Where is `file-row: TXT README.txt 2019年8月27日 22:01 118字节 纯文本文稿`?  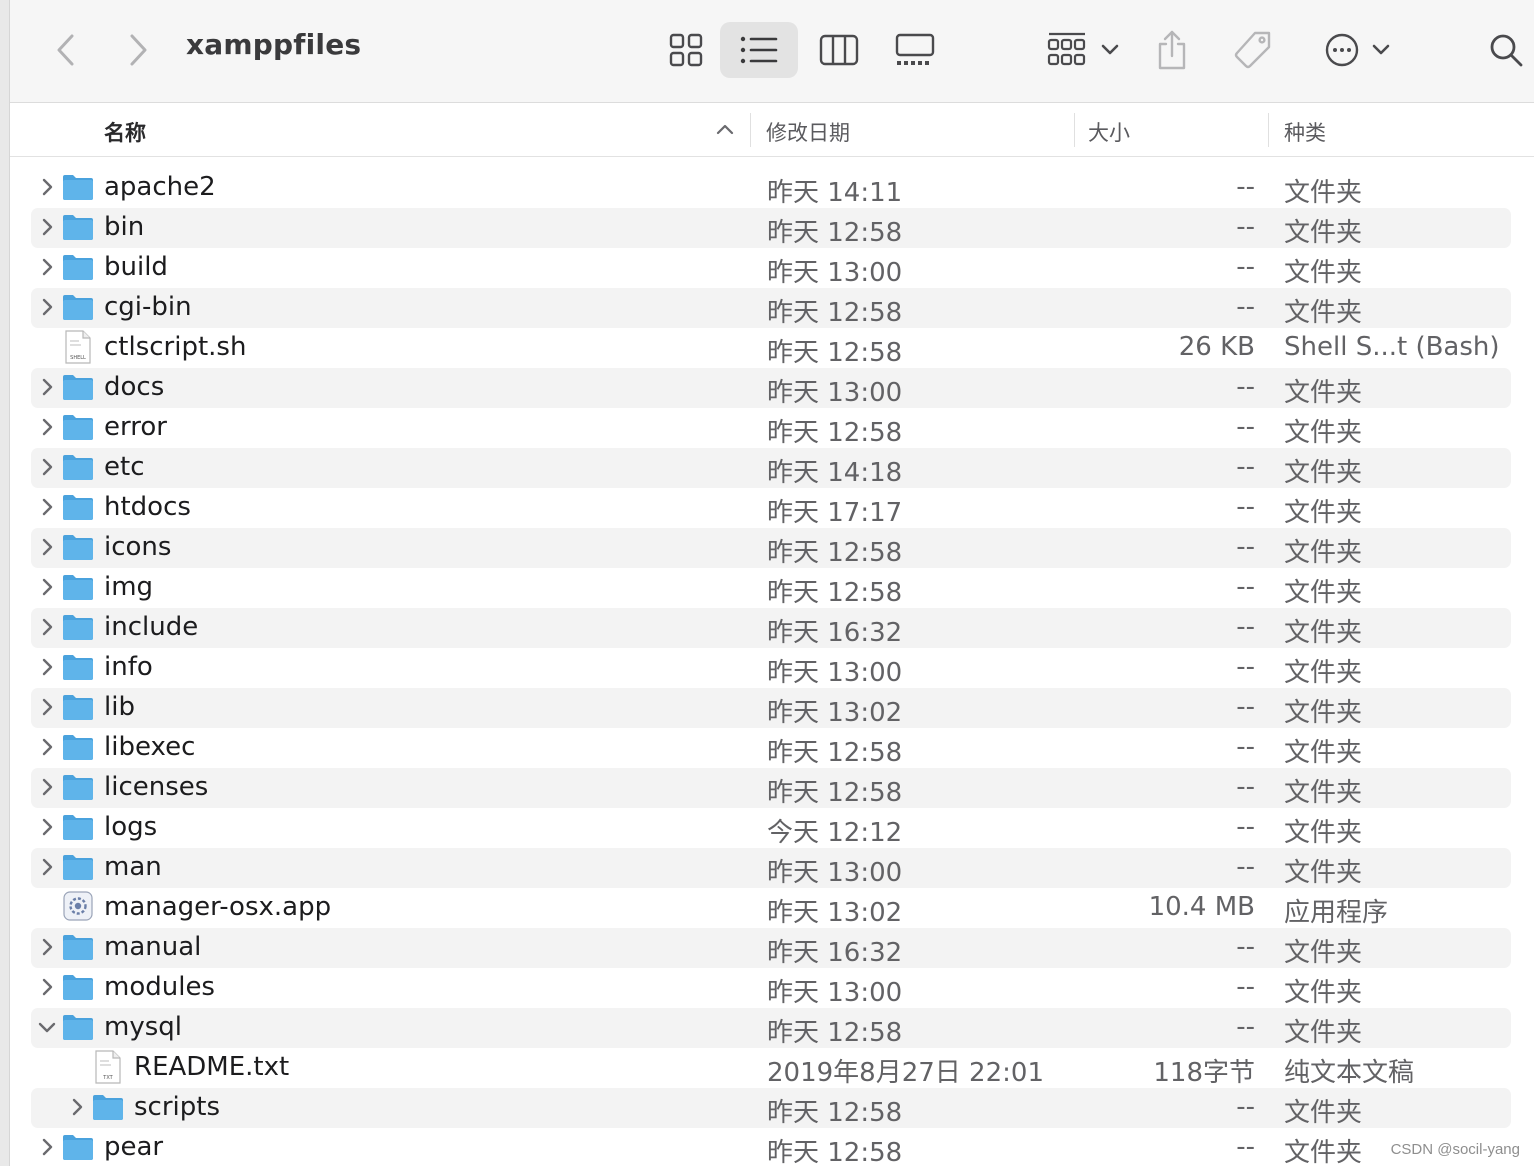
file-row: TXT README.txt 2019年8月27日 22:01 118字节 纯文本文稿 is located at coordinates (767, 1068).